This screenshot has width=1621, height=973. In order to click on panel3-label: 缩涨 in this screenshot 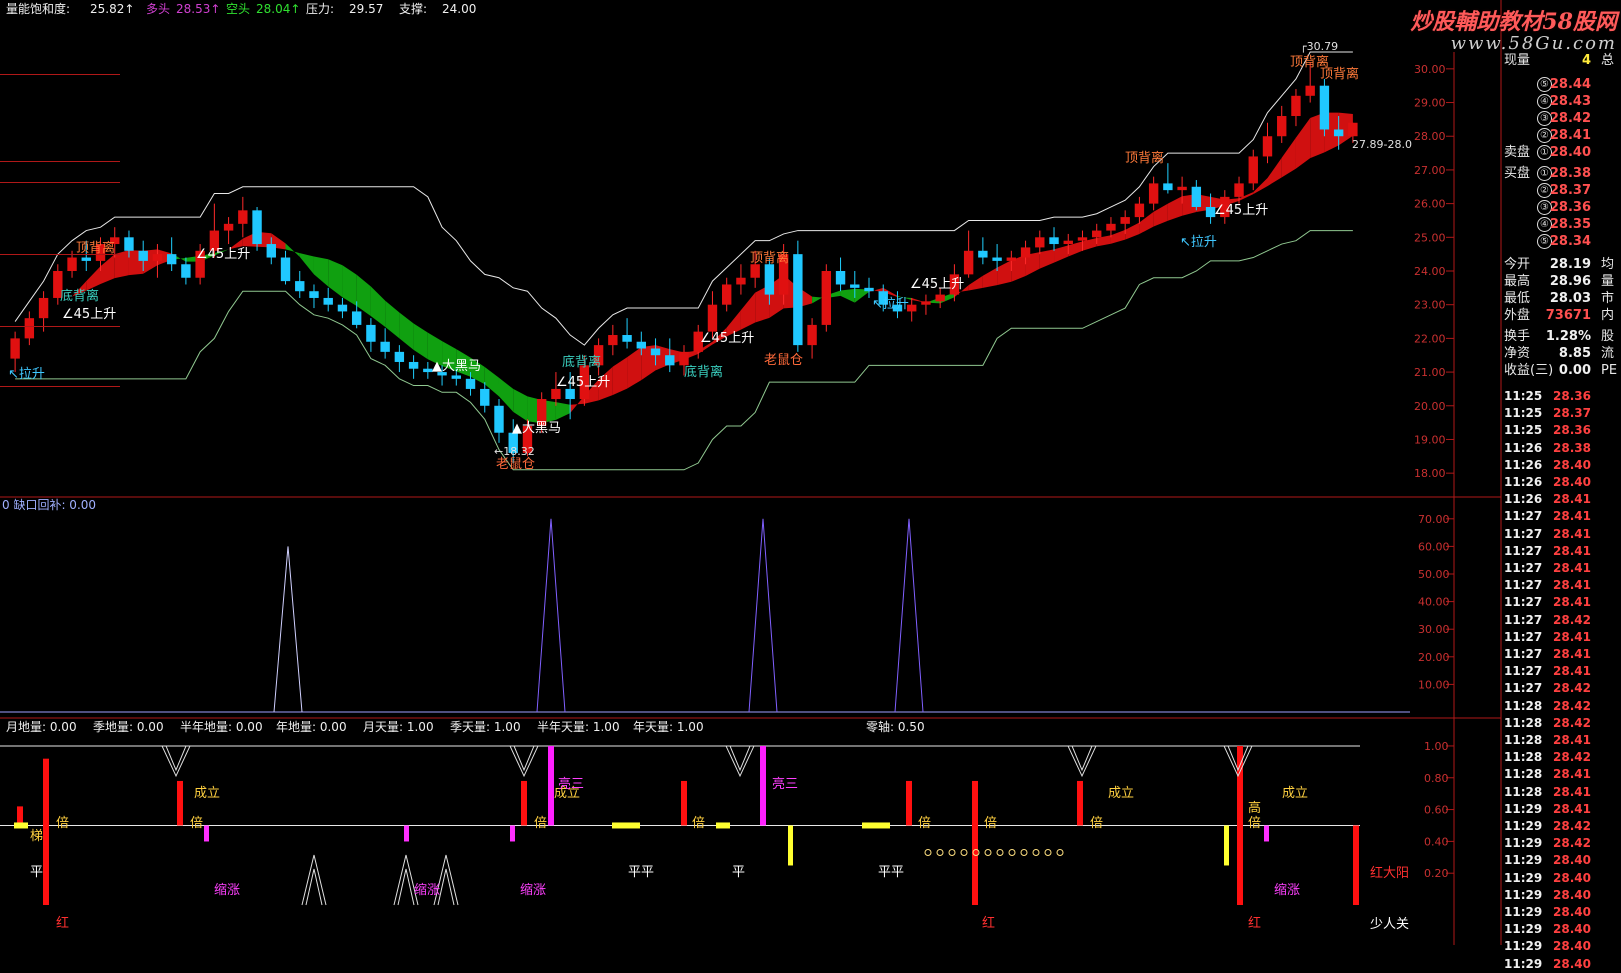, I will do `click(227, 890)`.